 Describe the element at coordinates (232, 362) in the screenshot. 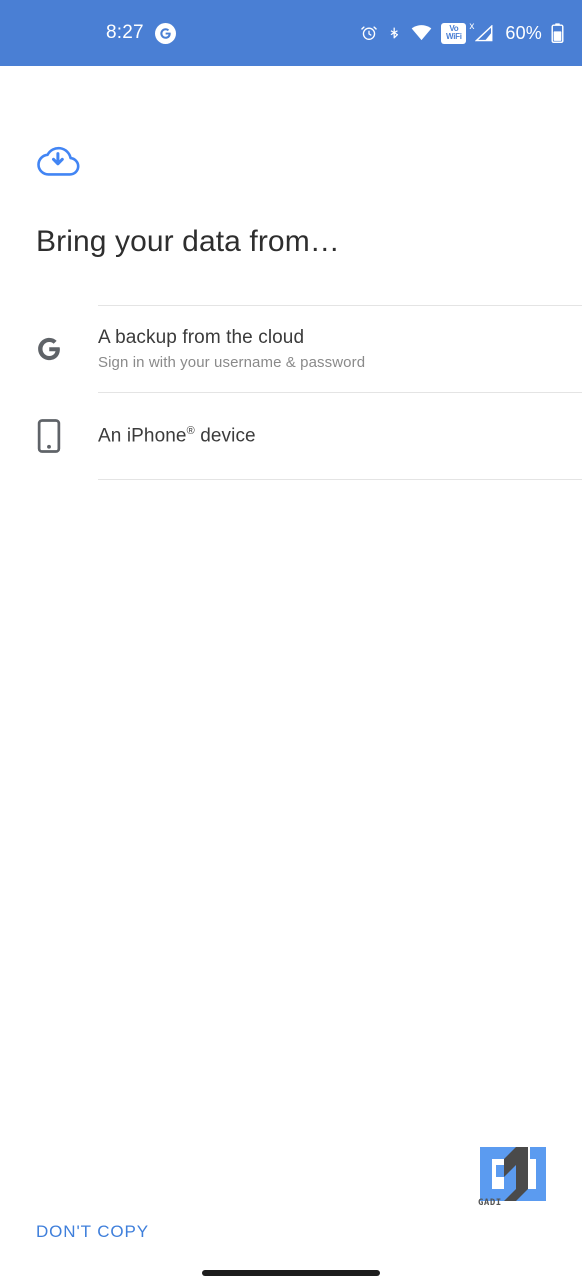

I see `list-item-subtitle: Sign in with your username & password` at that location.